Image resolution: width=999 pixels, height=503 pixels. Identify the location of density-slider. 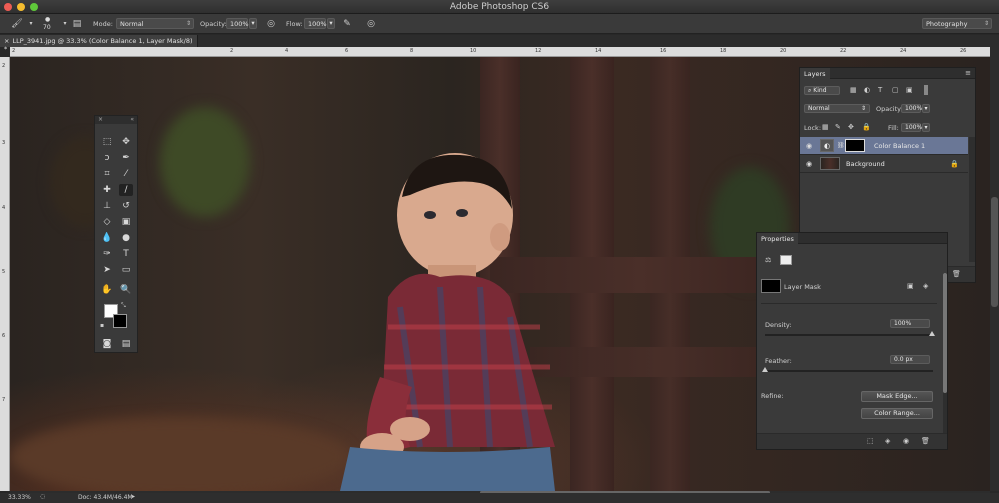
(850, 333).